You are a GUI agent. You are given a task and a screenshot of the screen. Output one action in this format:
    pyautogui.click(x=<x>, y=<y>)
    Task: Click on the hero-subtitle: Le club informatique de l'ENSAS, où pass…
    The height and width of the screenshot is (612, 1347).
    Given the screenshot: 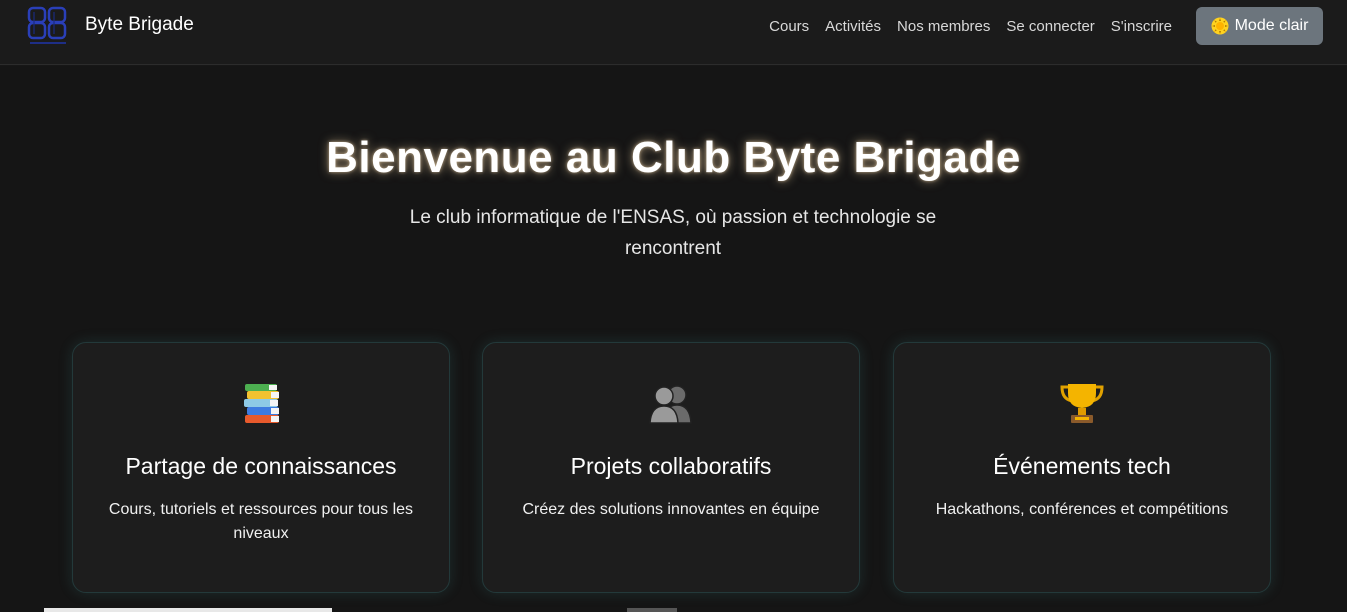 What is the action you would take?
    pyautogui.click(x=673, y=233)
    